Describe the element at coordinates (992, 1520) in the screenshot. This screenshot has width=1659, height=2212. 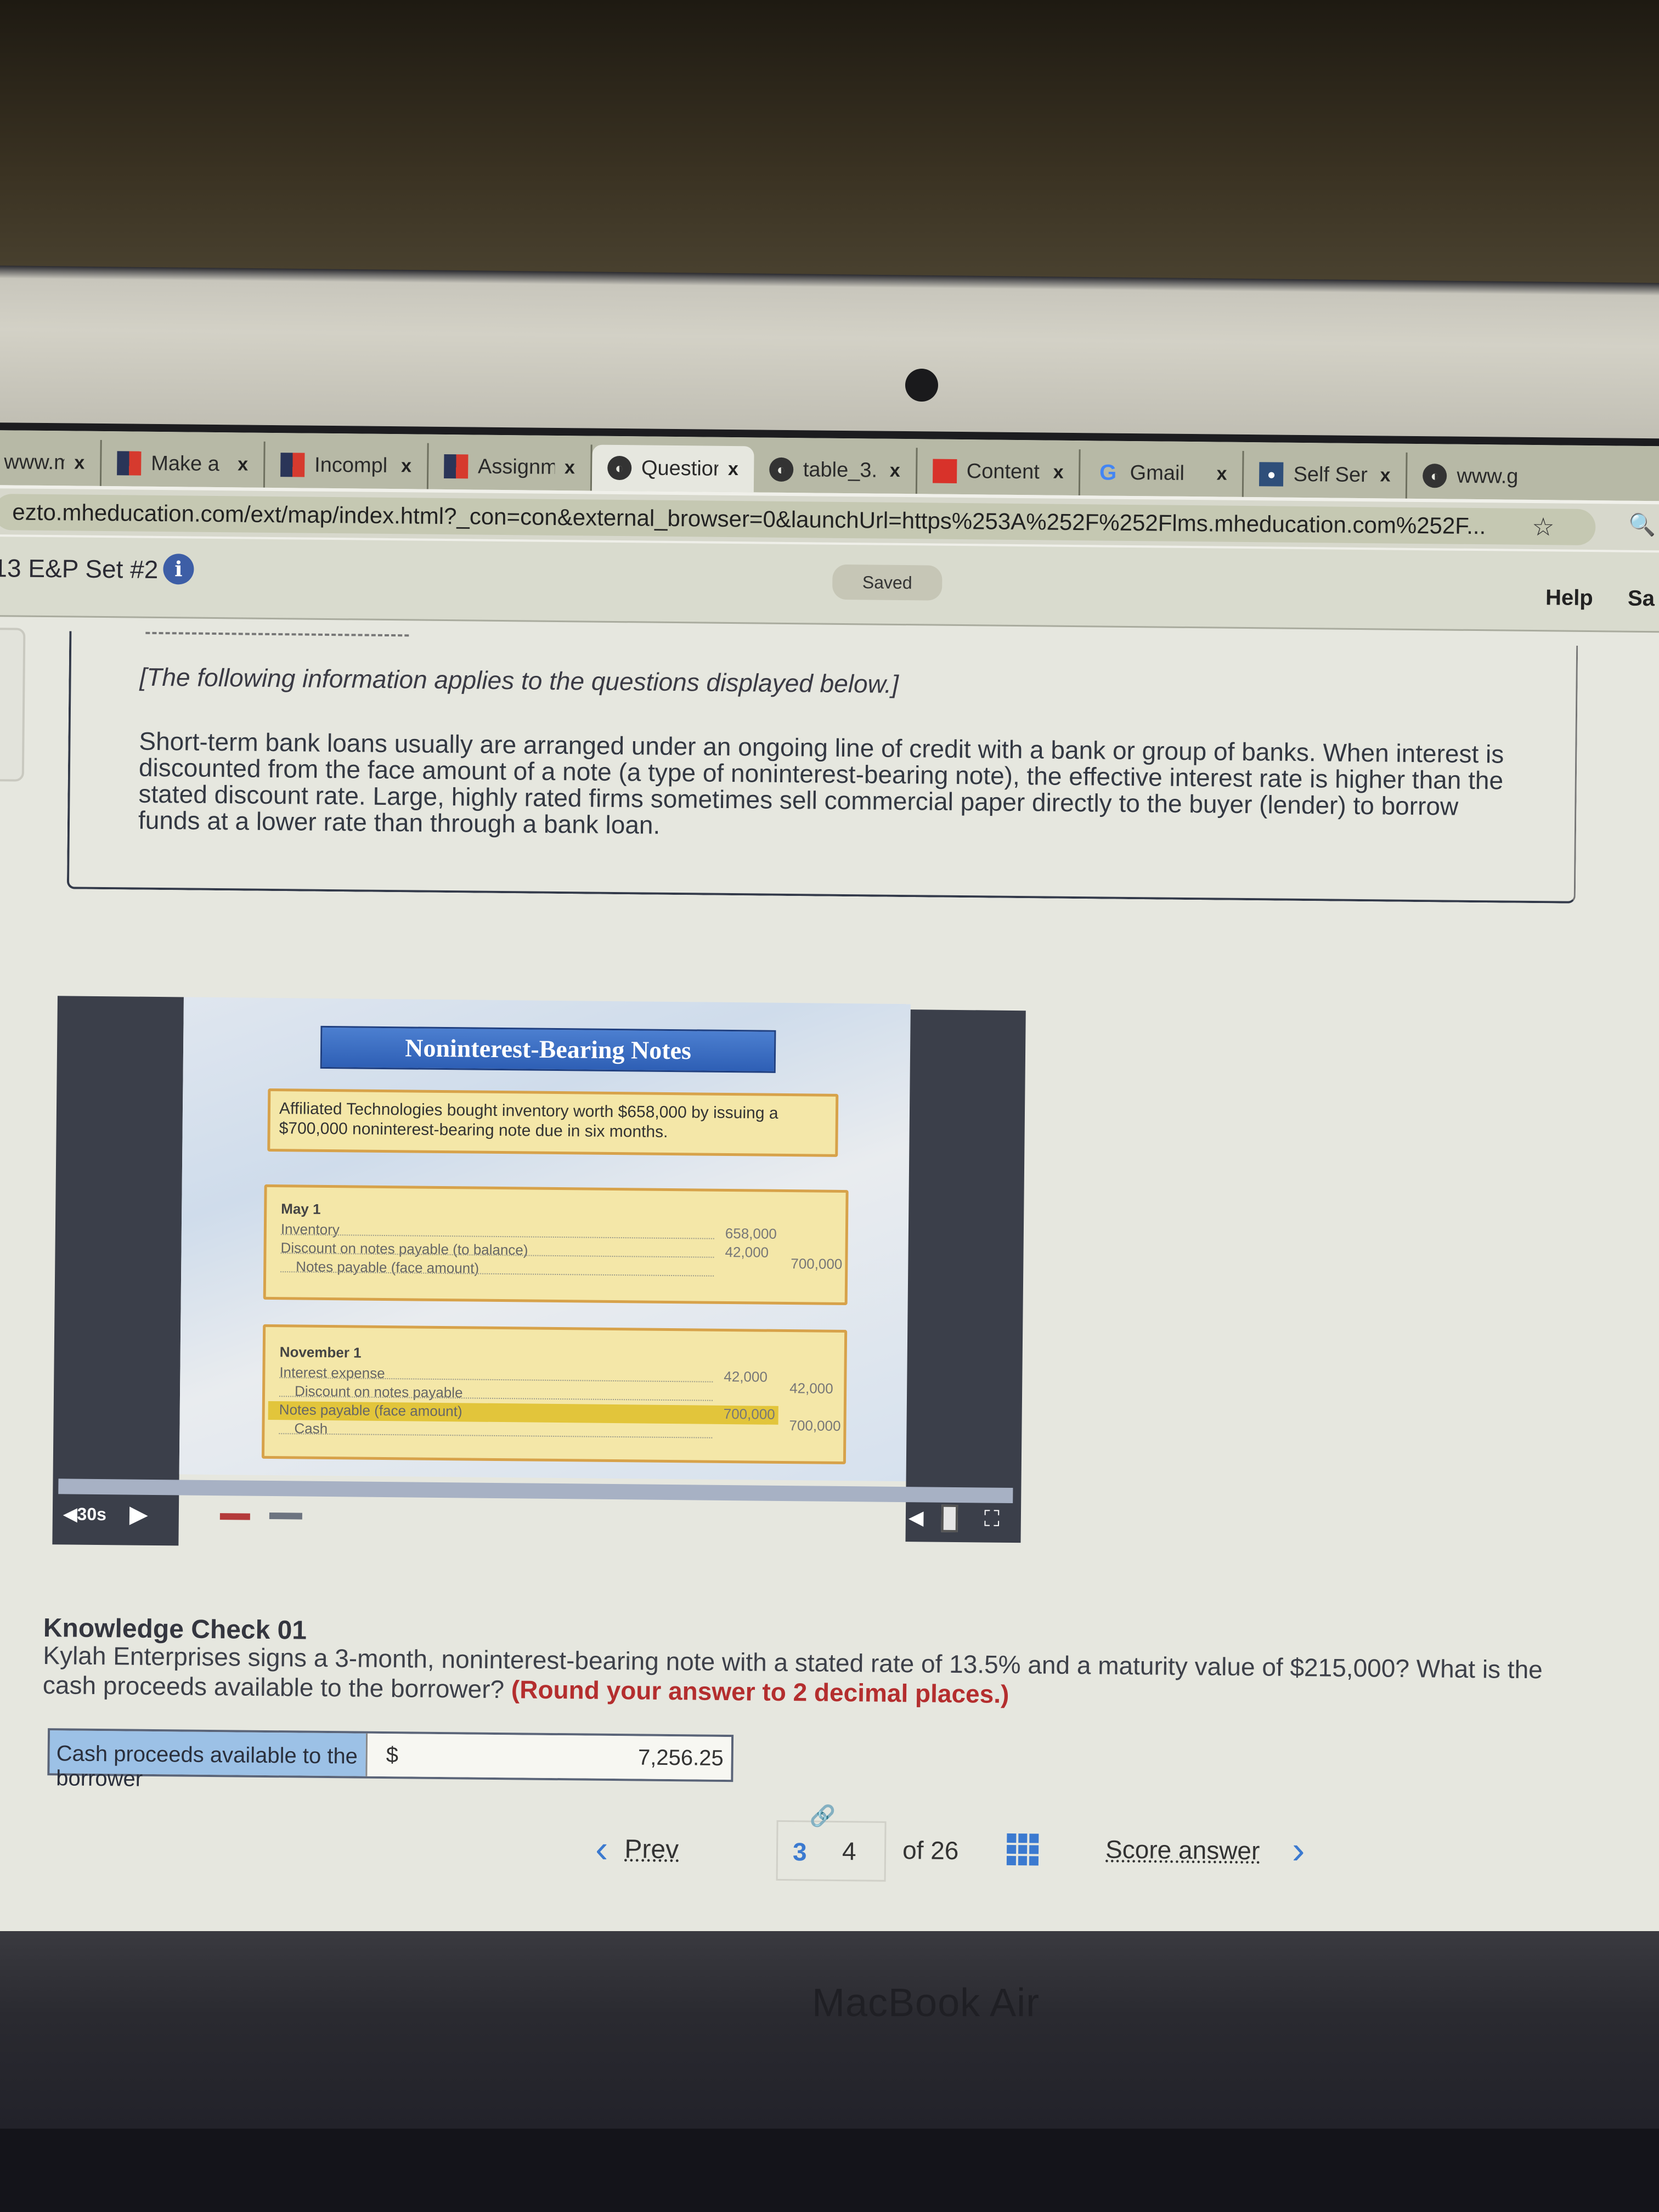
I see `fullscreen-icon: ⛶` at that location.